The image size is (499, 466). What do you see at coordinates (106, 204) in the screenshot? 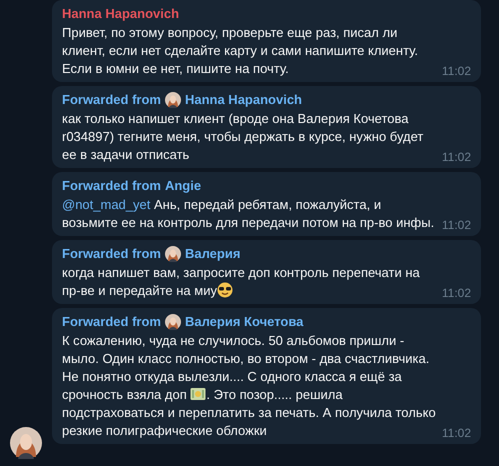
I see `mention-link: @not_mad_yet` at bounding box center [106, 204].